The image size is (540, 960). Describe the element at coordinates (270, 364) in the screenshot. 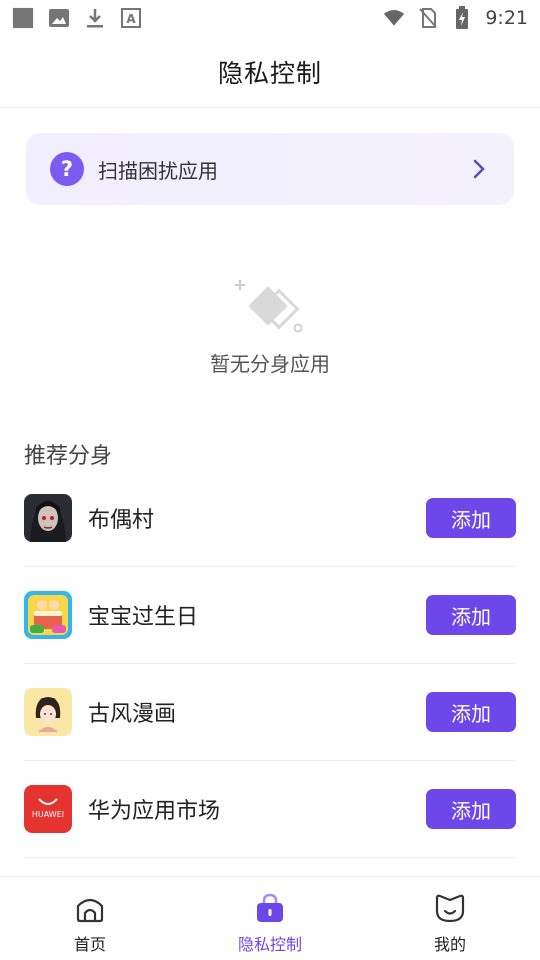

I see `empty-text: 暂无分身应用` at that location.